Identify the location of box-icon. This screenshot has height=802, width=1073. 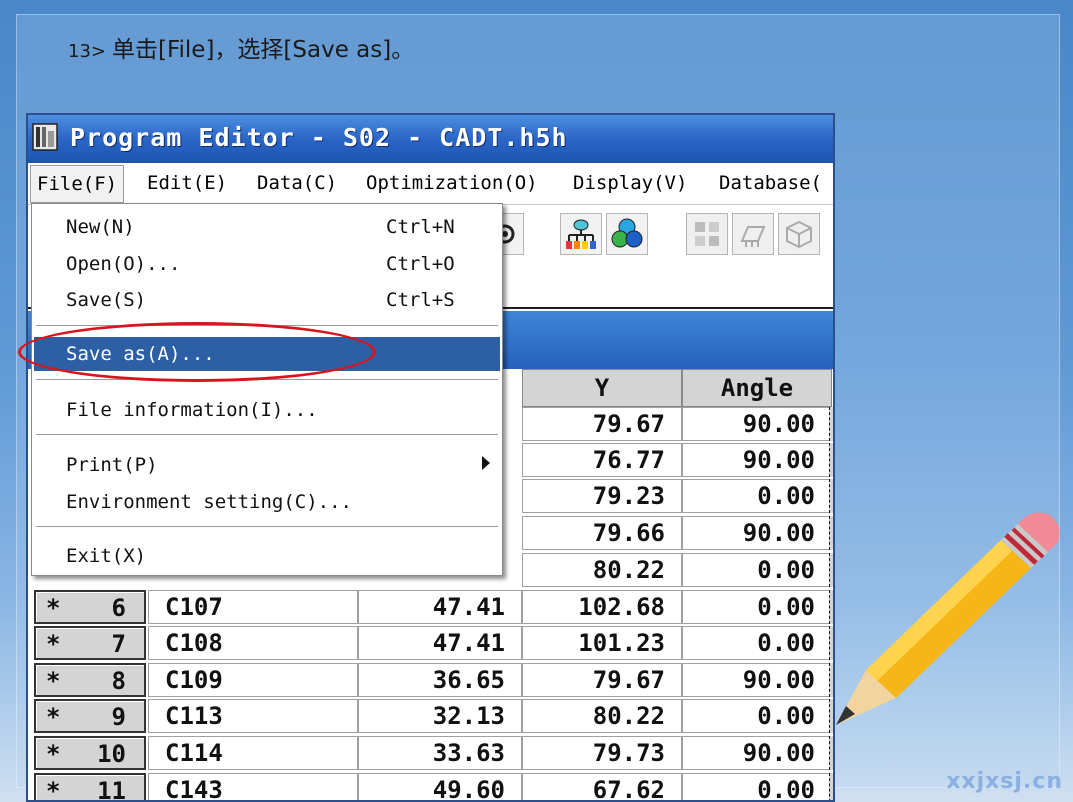
(799, 234).